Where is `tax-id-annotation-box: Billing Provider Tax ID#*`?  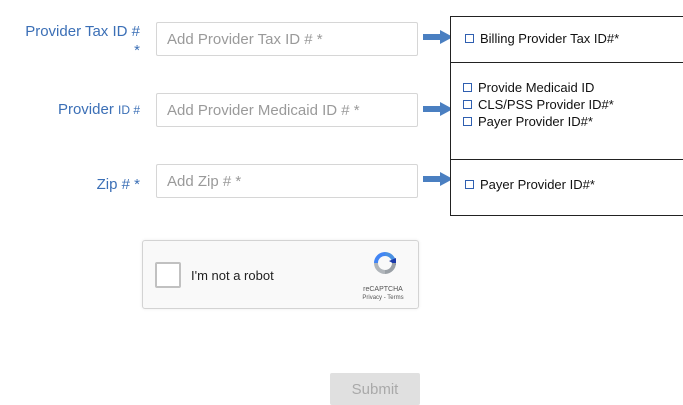 tax-id-annotation-box: Billing Provider Tax ID#* is located at coordinates (566, 39).